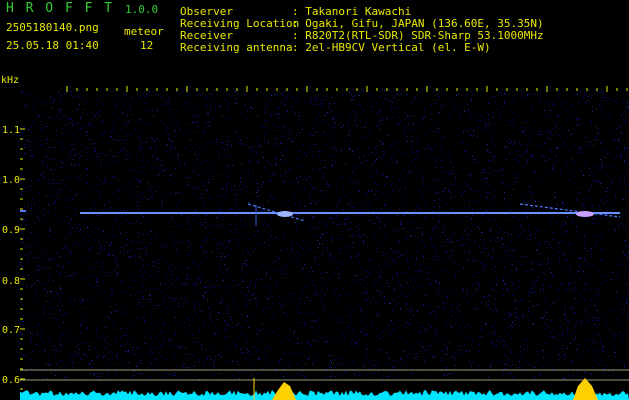 The height and width of the screenshot is (400, 629). I want to click on y-tick-1-0: 1.0, so click(11, 180).